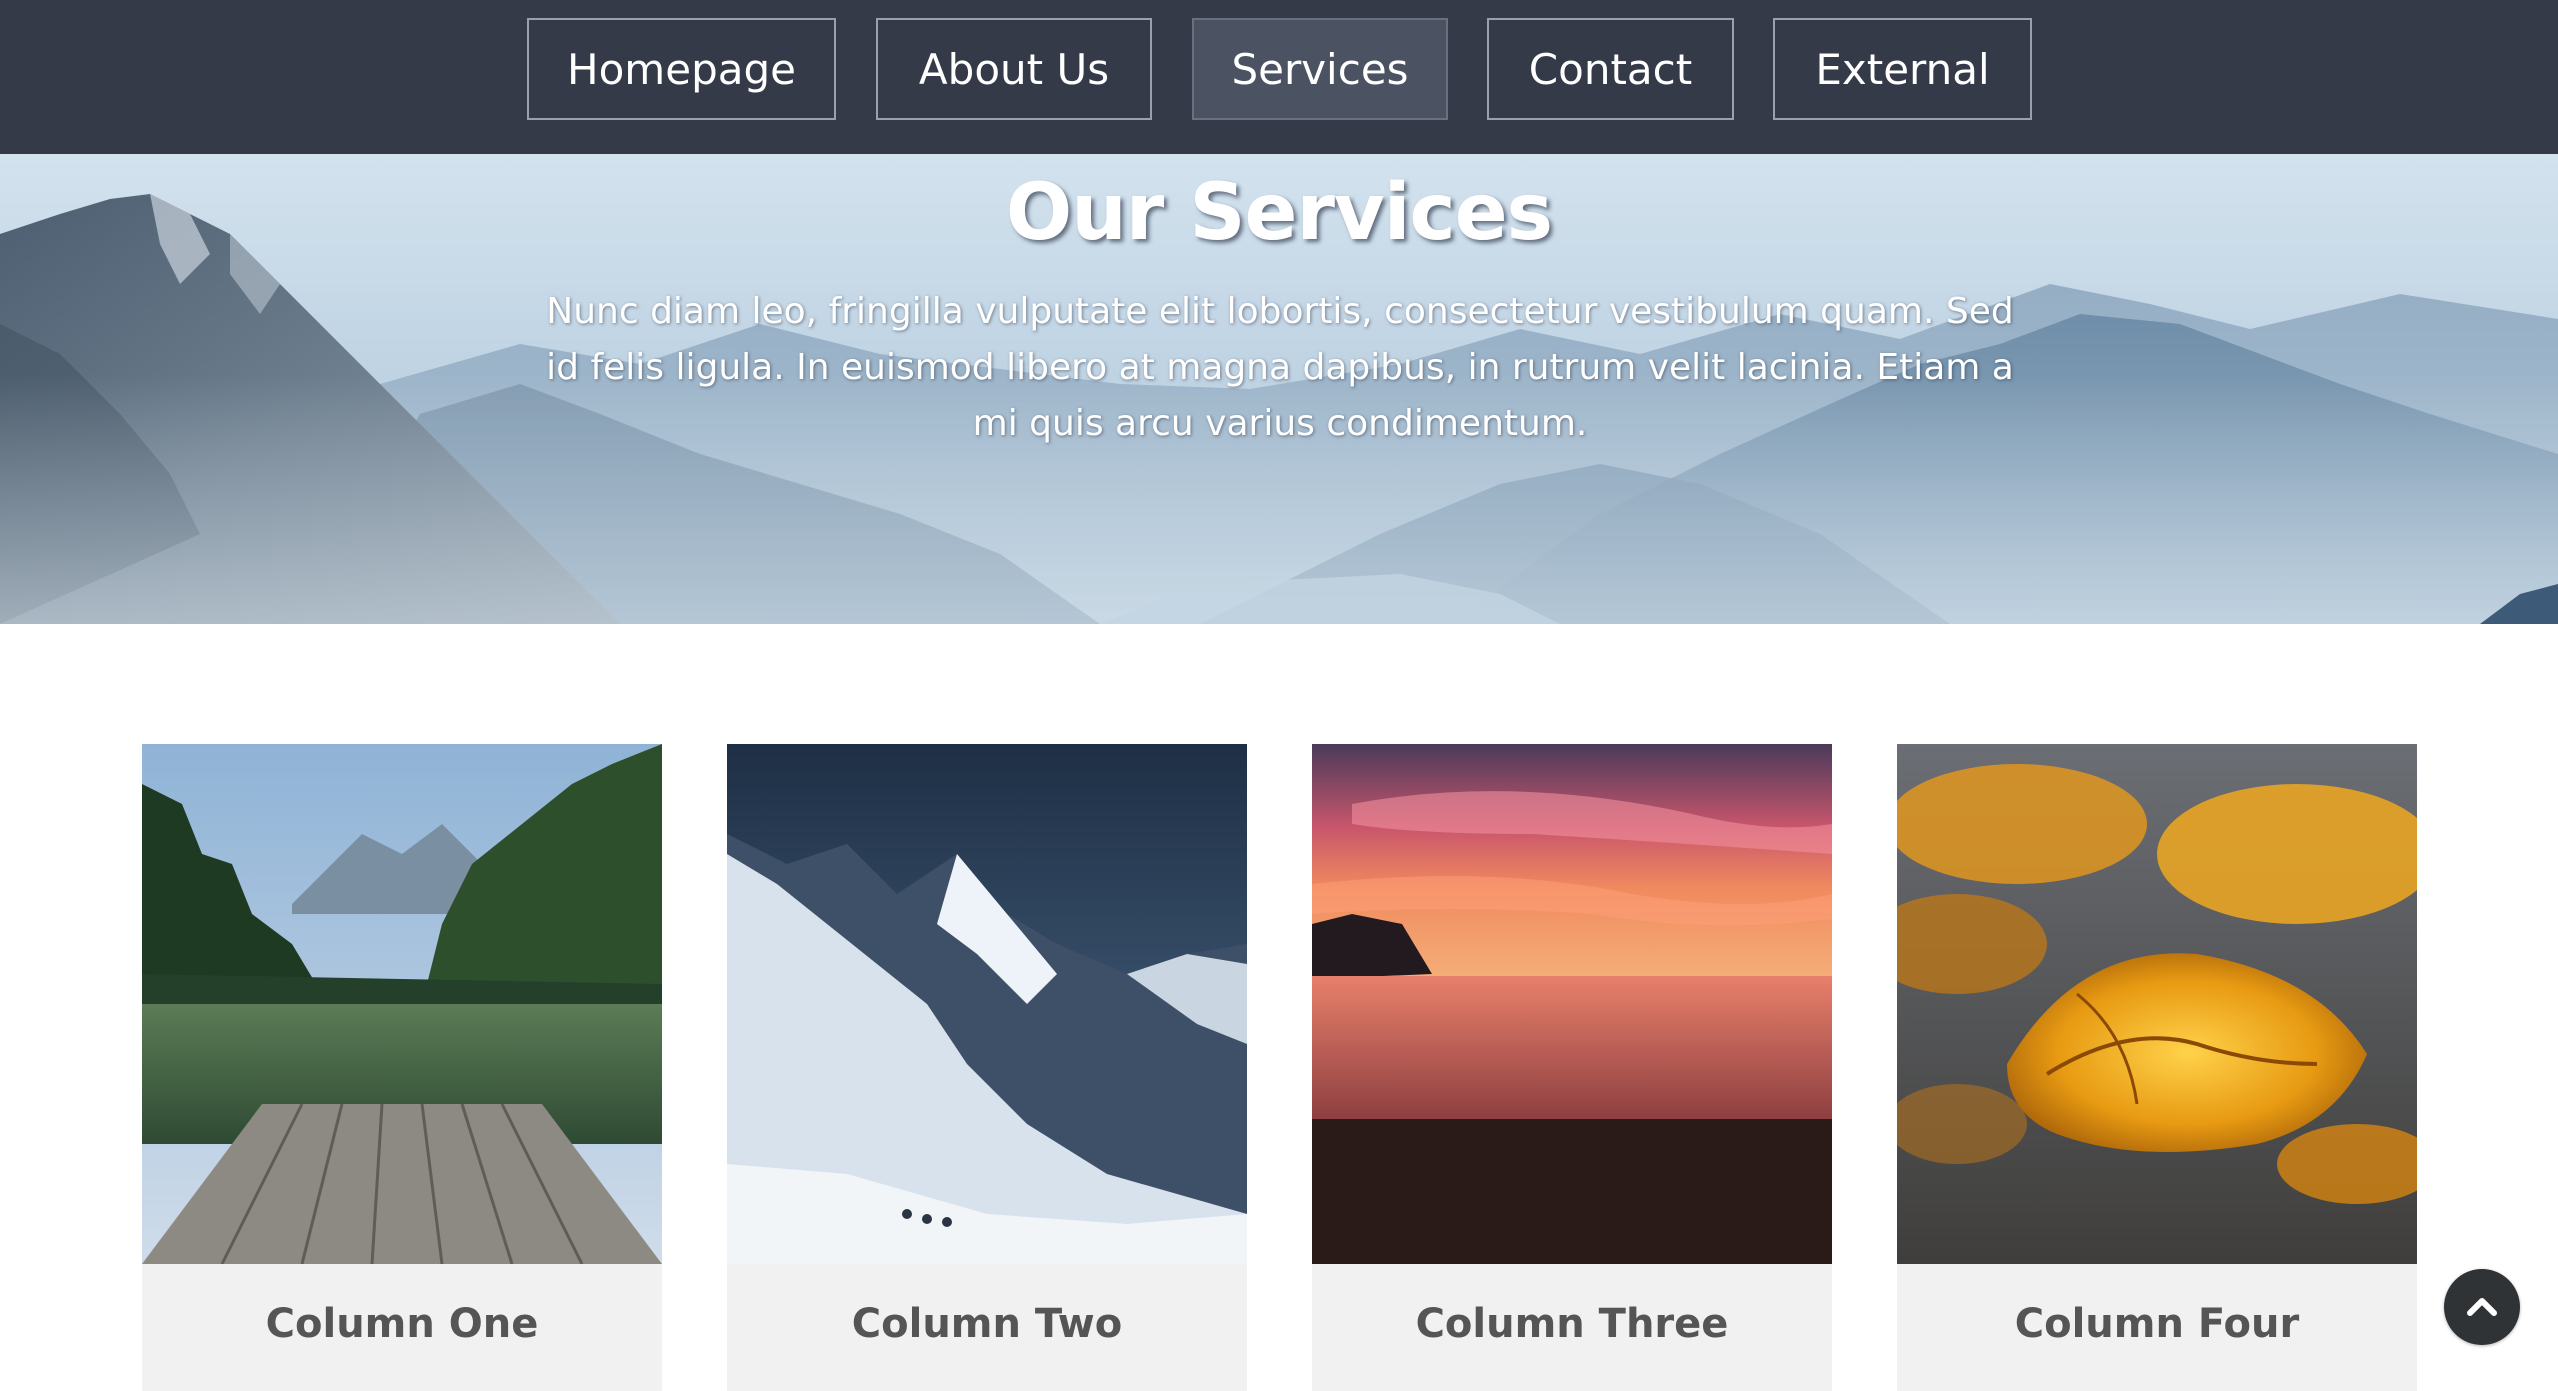 The width and height of the screenshot is (2558, 1391). I want to click on chevron-up-icon, so click(2482, 1307).